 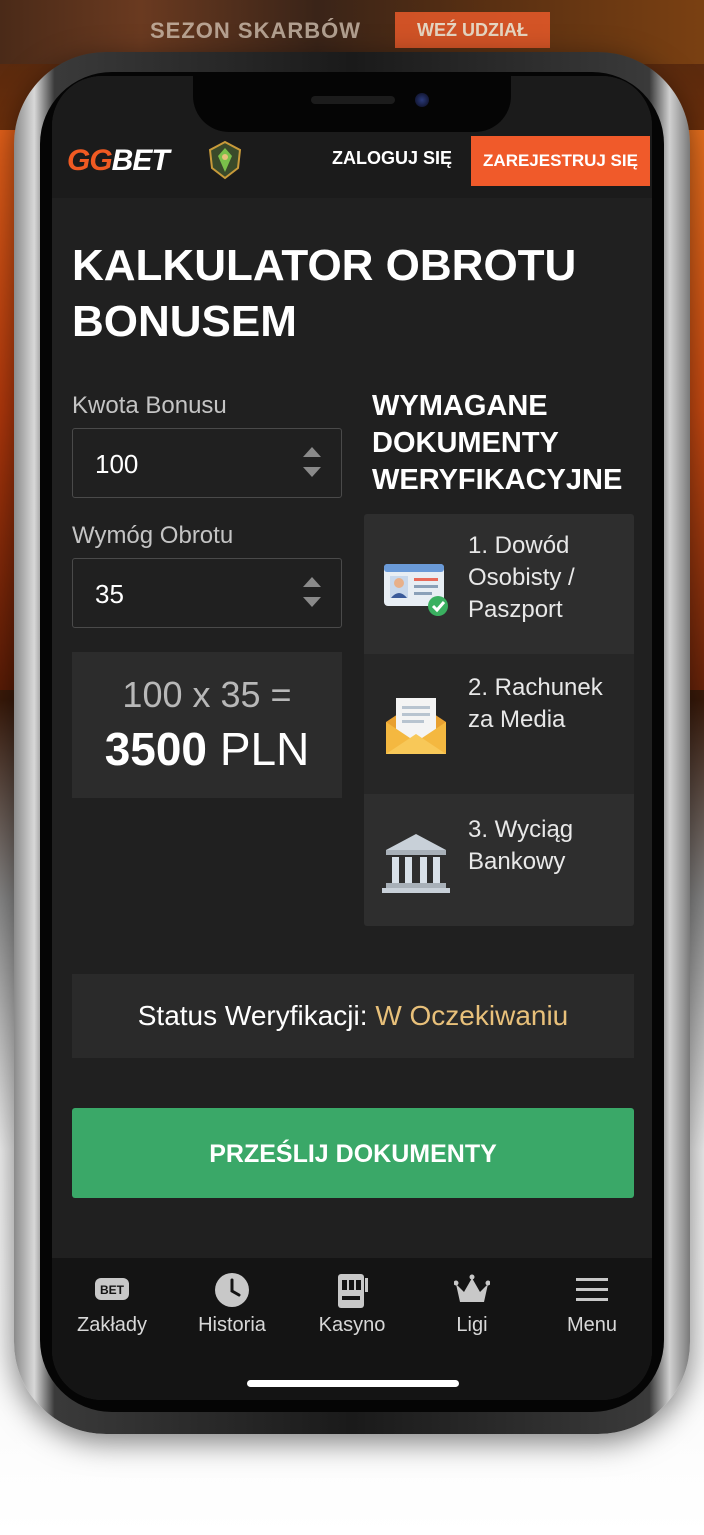 I want to click on nav-item-menu: Menu, so click(x=592, y=1307).